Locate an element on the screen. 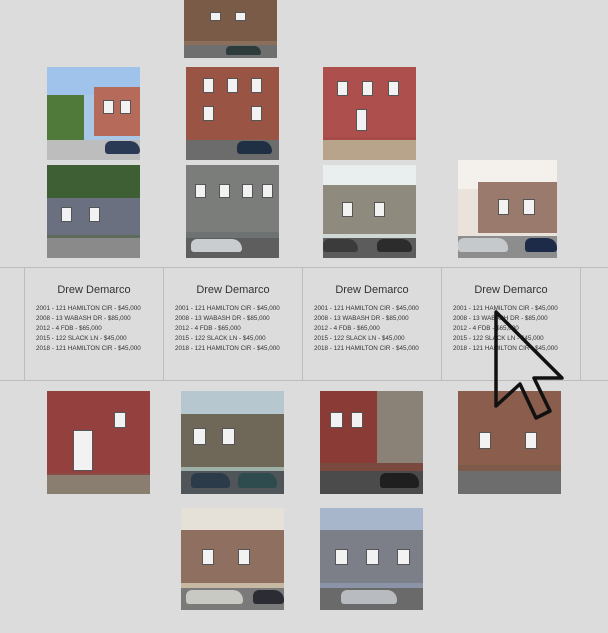 This screenshot has height=633, width=608. mouse-pointer-icon is located at coordinates (529, 365).